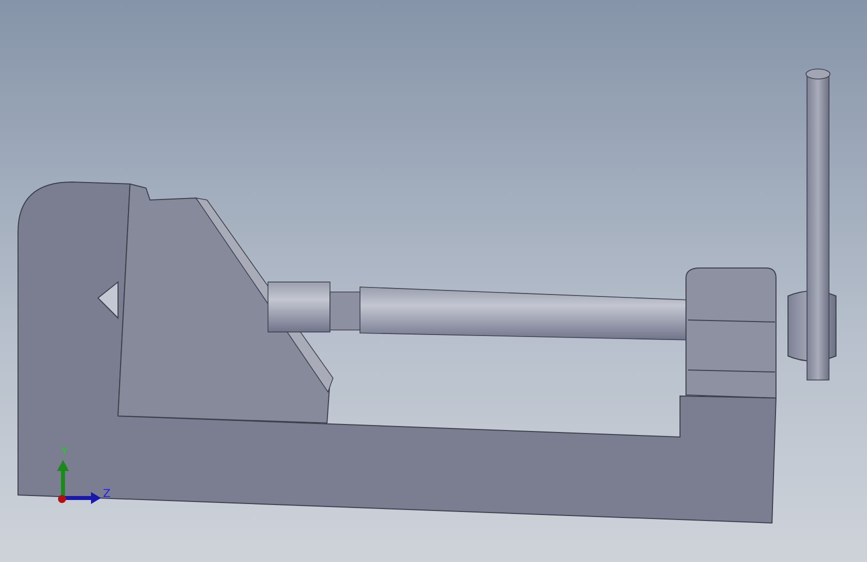 The image size is (867, 562). What do you see at coordinates (63, 478) in the screenshot?
I see `y-axis-arrow` at bounding box center [63, 478].